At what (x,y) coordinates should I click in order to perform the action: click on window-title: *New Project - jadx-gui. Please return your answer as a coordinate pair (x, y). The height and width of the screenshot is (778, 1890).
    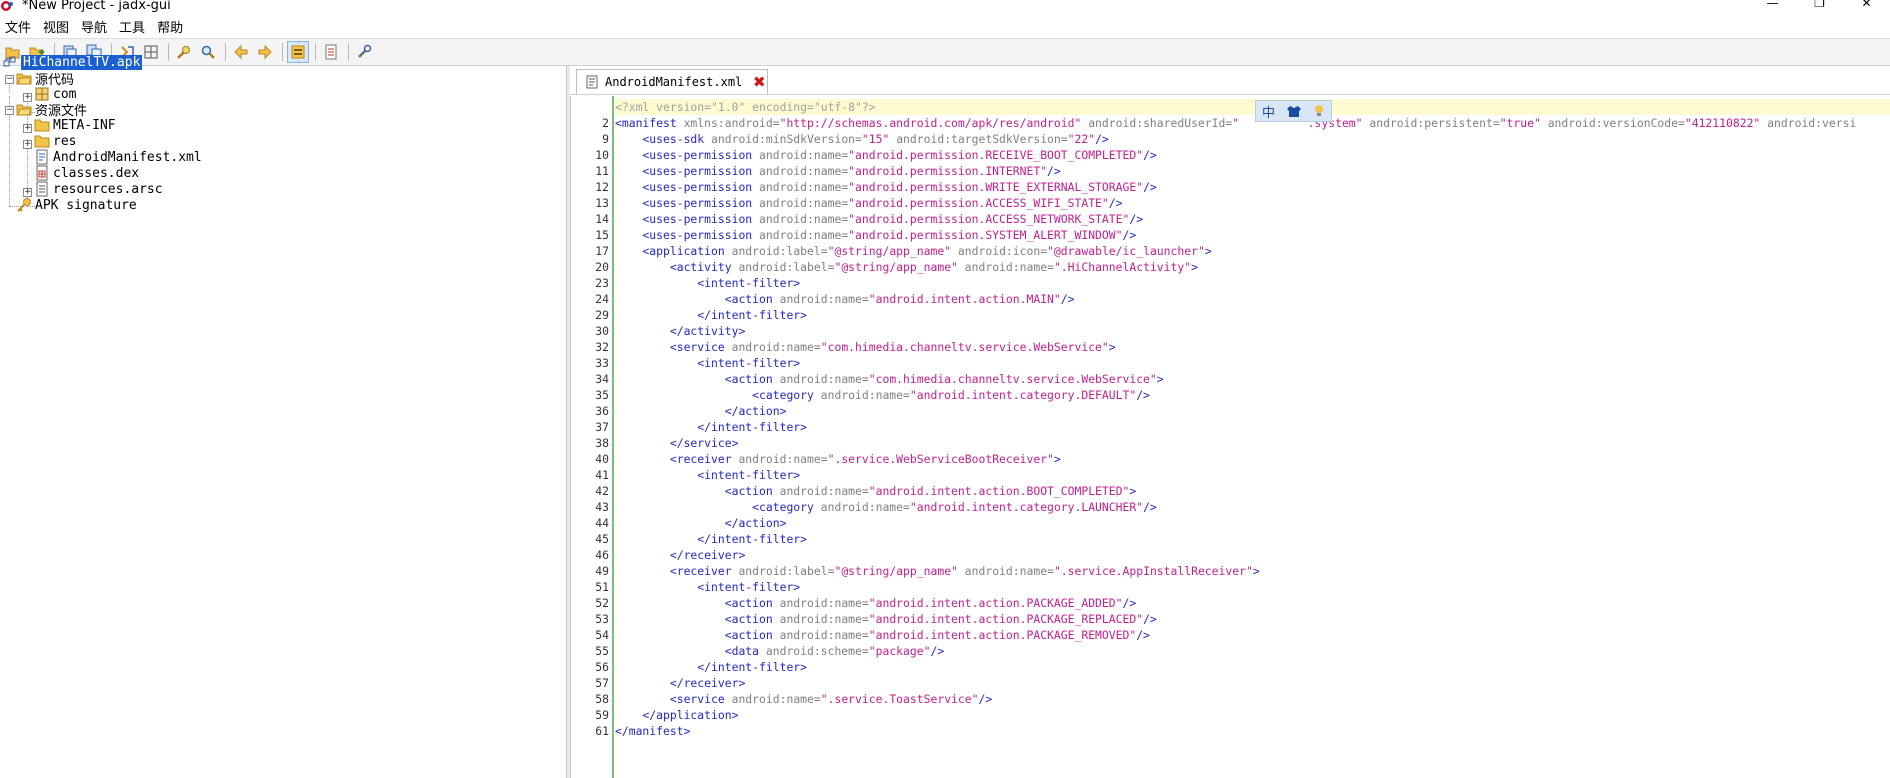
    Looking at the image, I should click on (96, 6).